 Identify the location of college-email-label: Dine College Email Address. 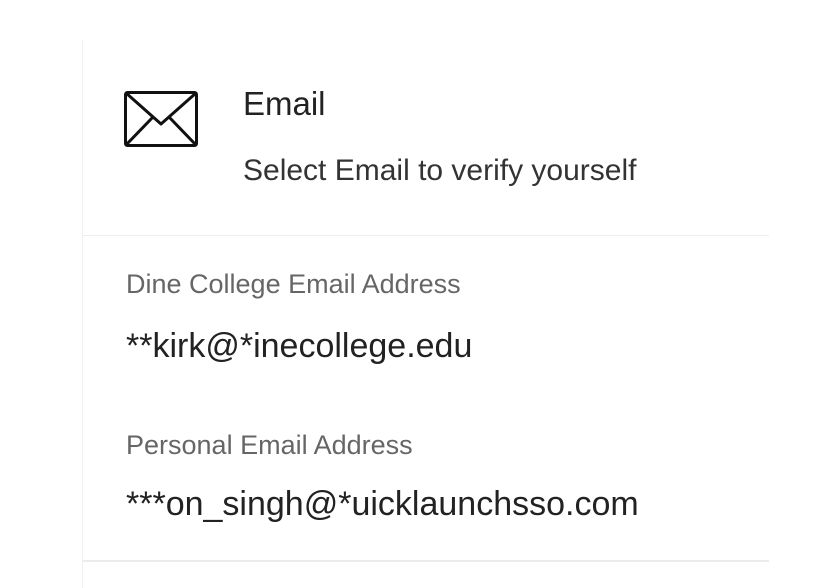
(293, 284).